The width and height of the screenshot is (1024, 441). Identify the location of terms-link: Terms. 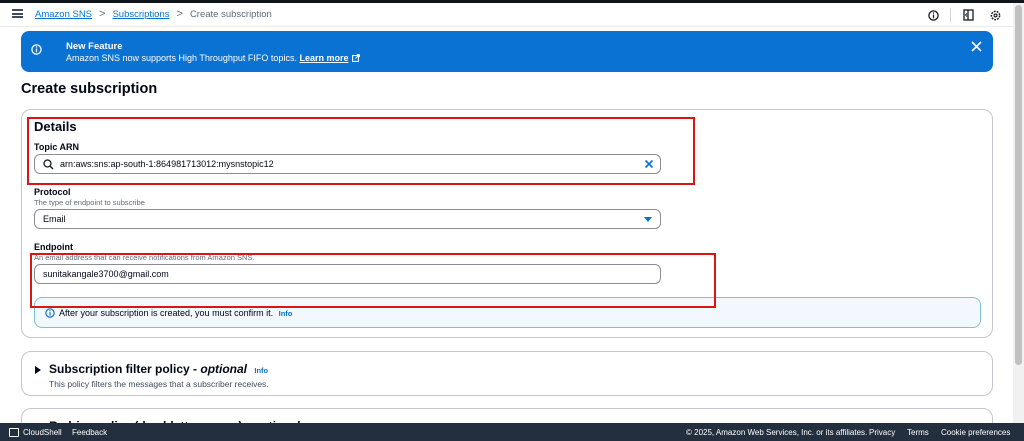
(918, 432).